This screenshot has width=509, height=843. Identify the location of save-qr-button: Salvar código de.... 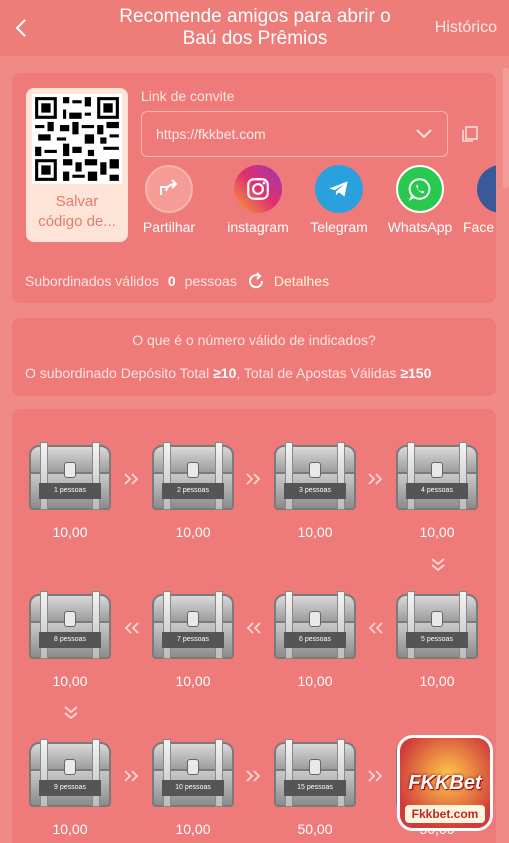
(77, 212).